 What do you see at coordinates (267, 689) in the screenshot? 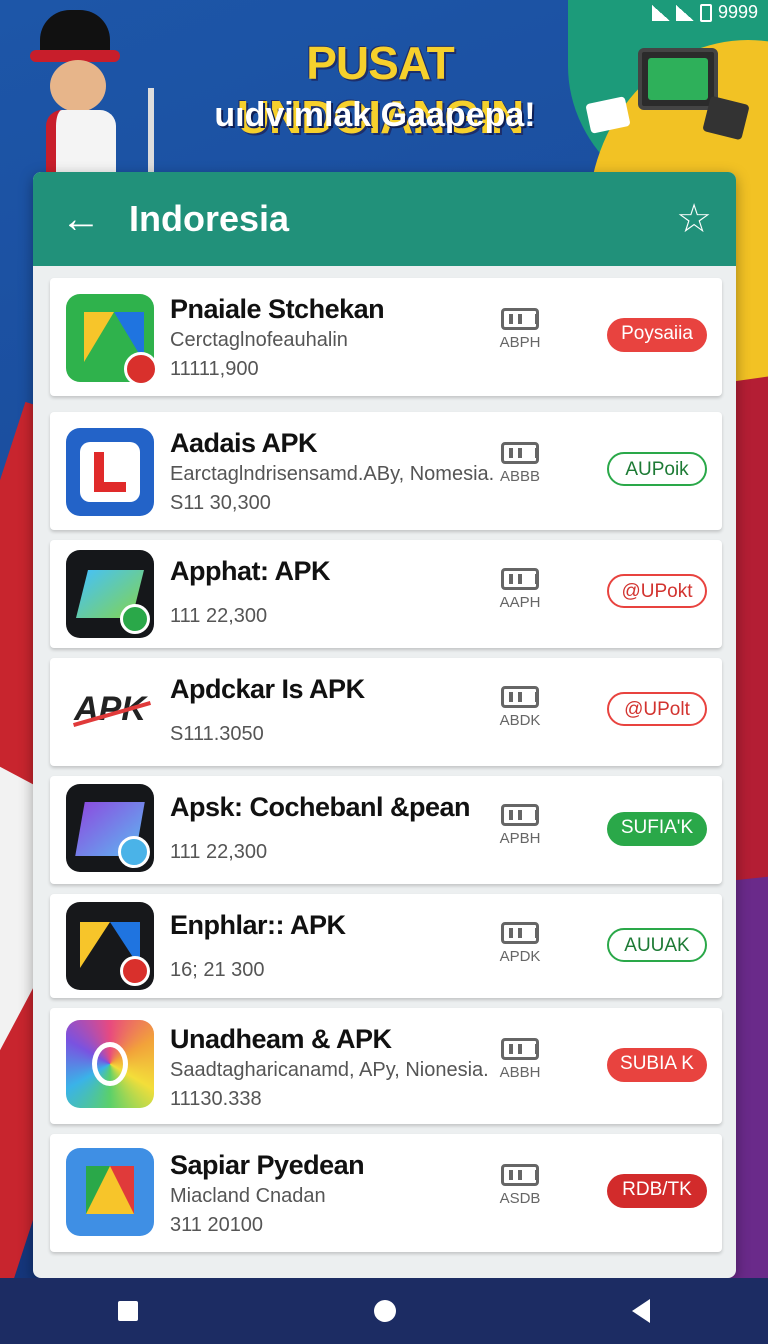
I see `app-name: Apdckar Is APK` at bounding box center [267, 689].